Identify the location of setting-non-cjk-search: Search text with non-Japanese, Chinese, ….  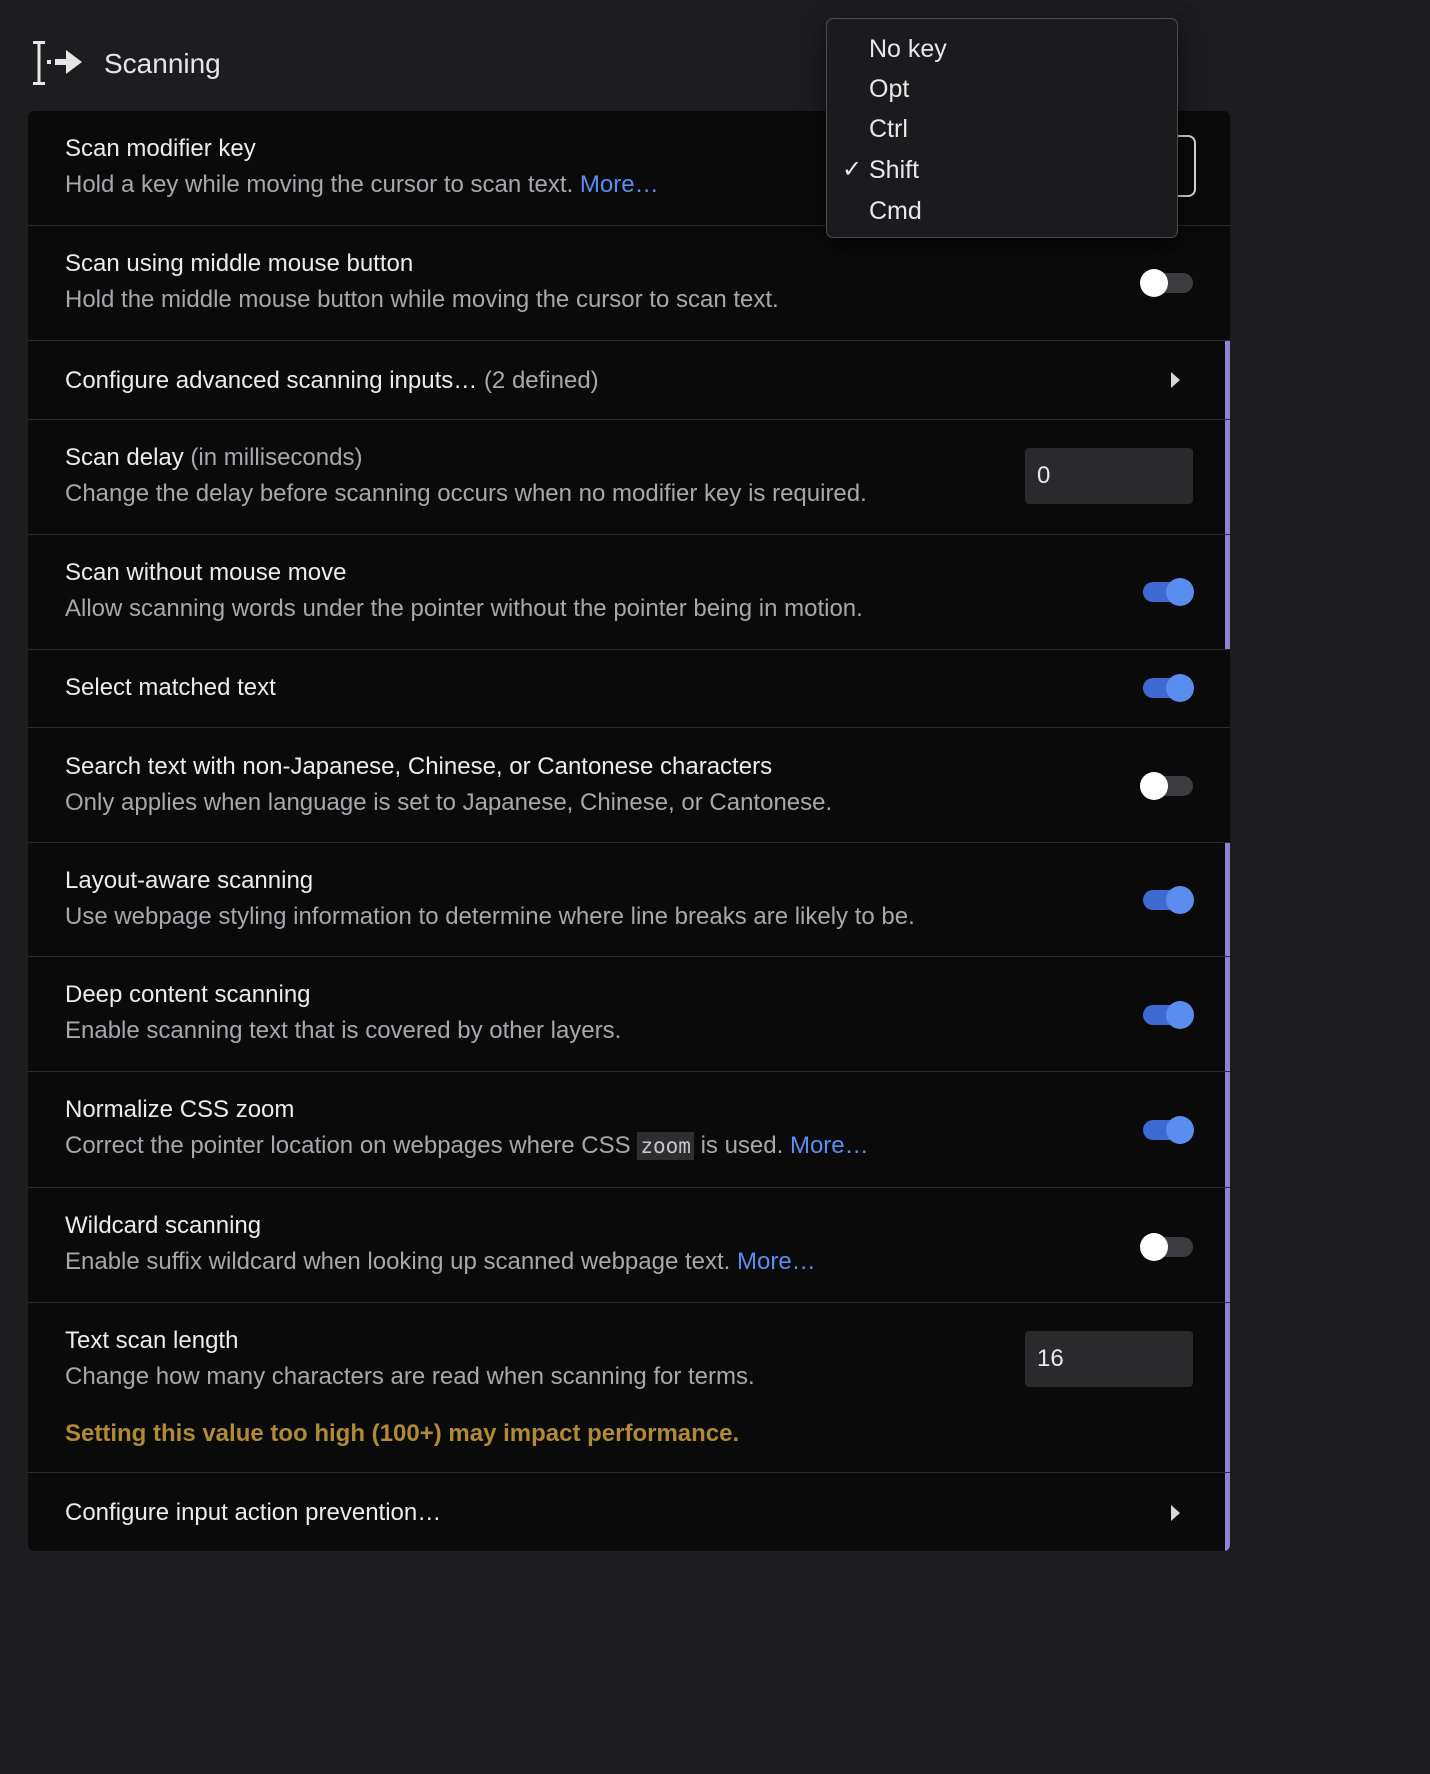
(629, 784).